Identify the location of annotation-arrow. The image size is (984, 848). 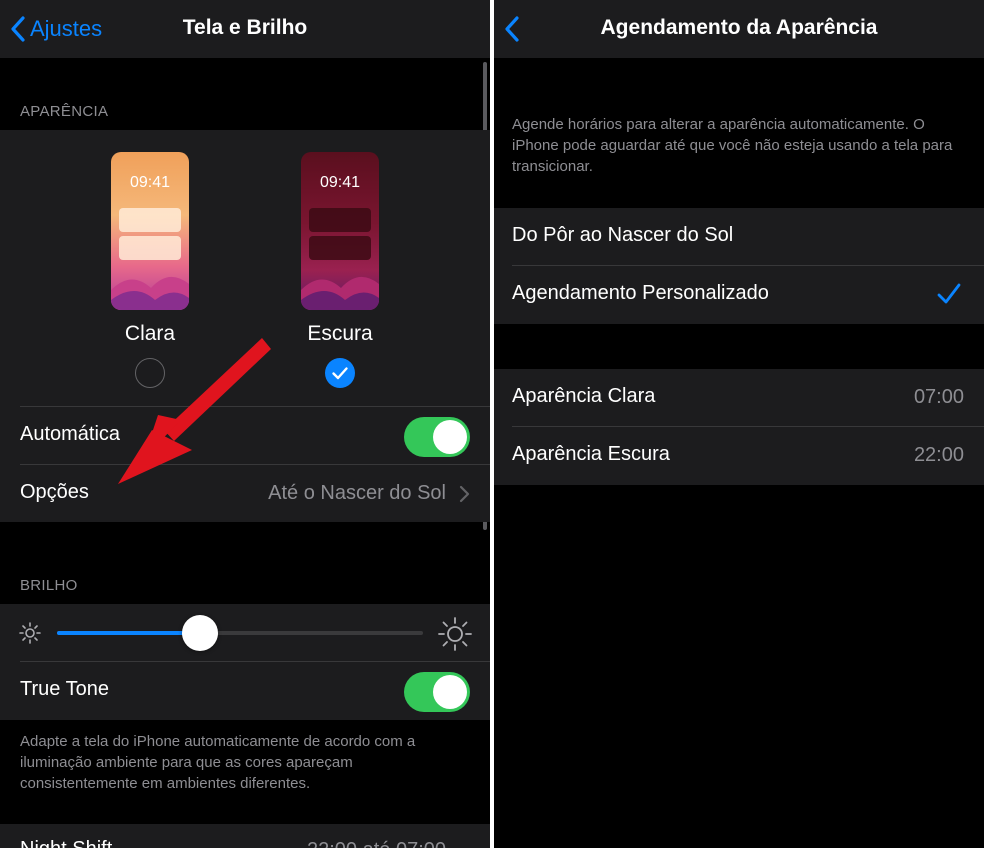
(194, 411).